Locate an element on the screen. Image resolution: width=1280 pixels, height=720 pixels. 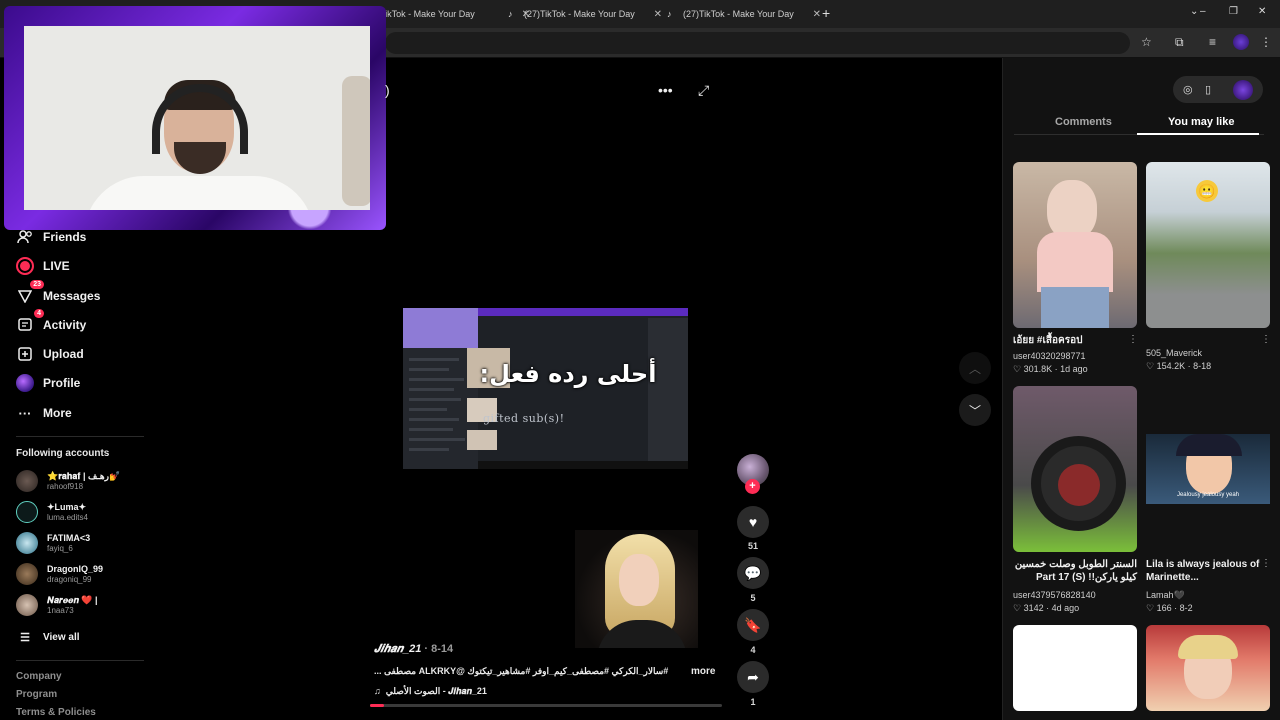
new-tab-button: + is located at coordinates (826, 13).